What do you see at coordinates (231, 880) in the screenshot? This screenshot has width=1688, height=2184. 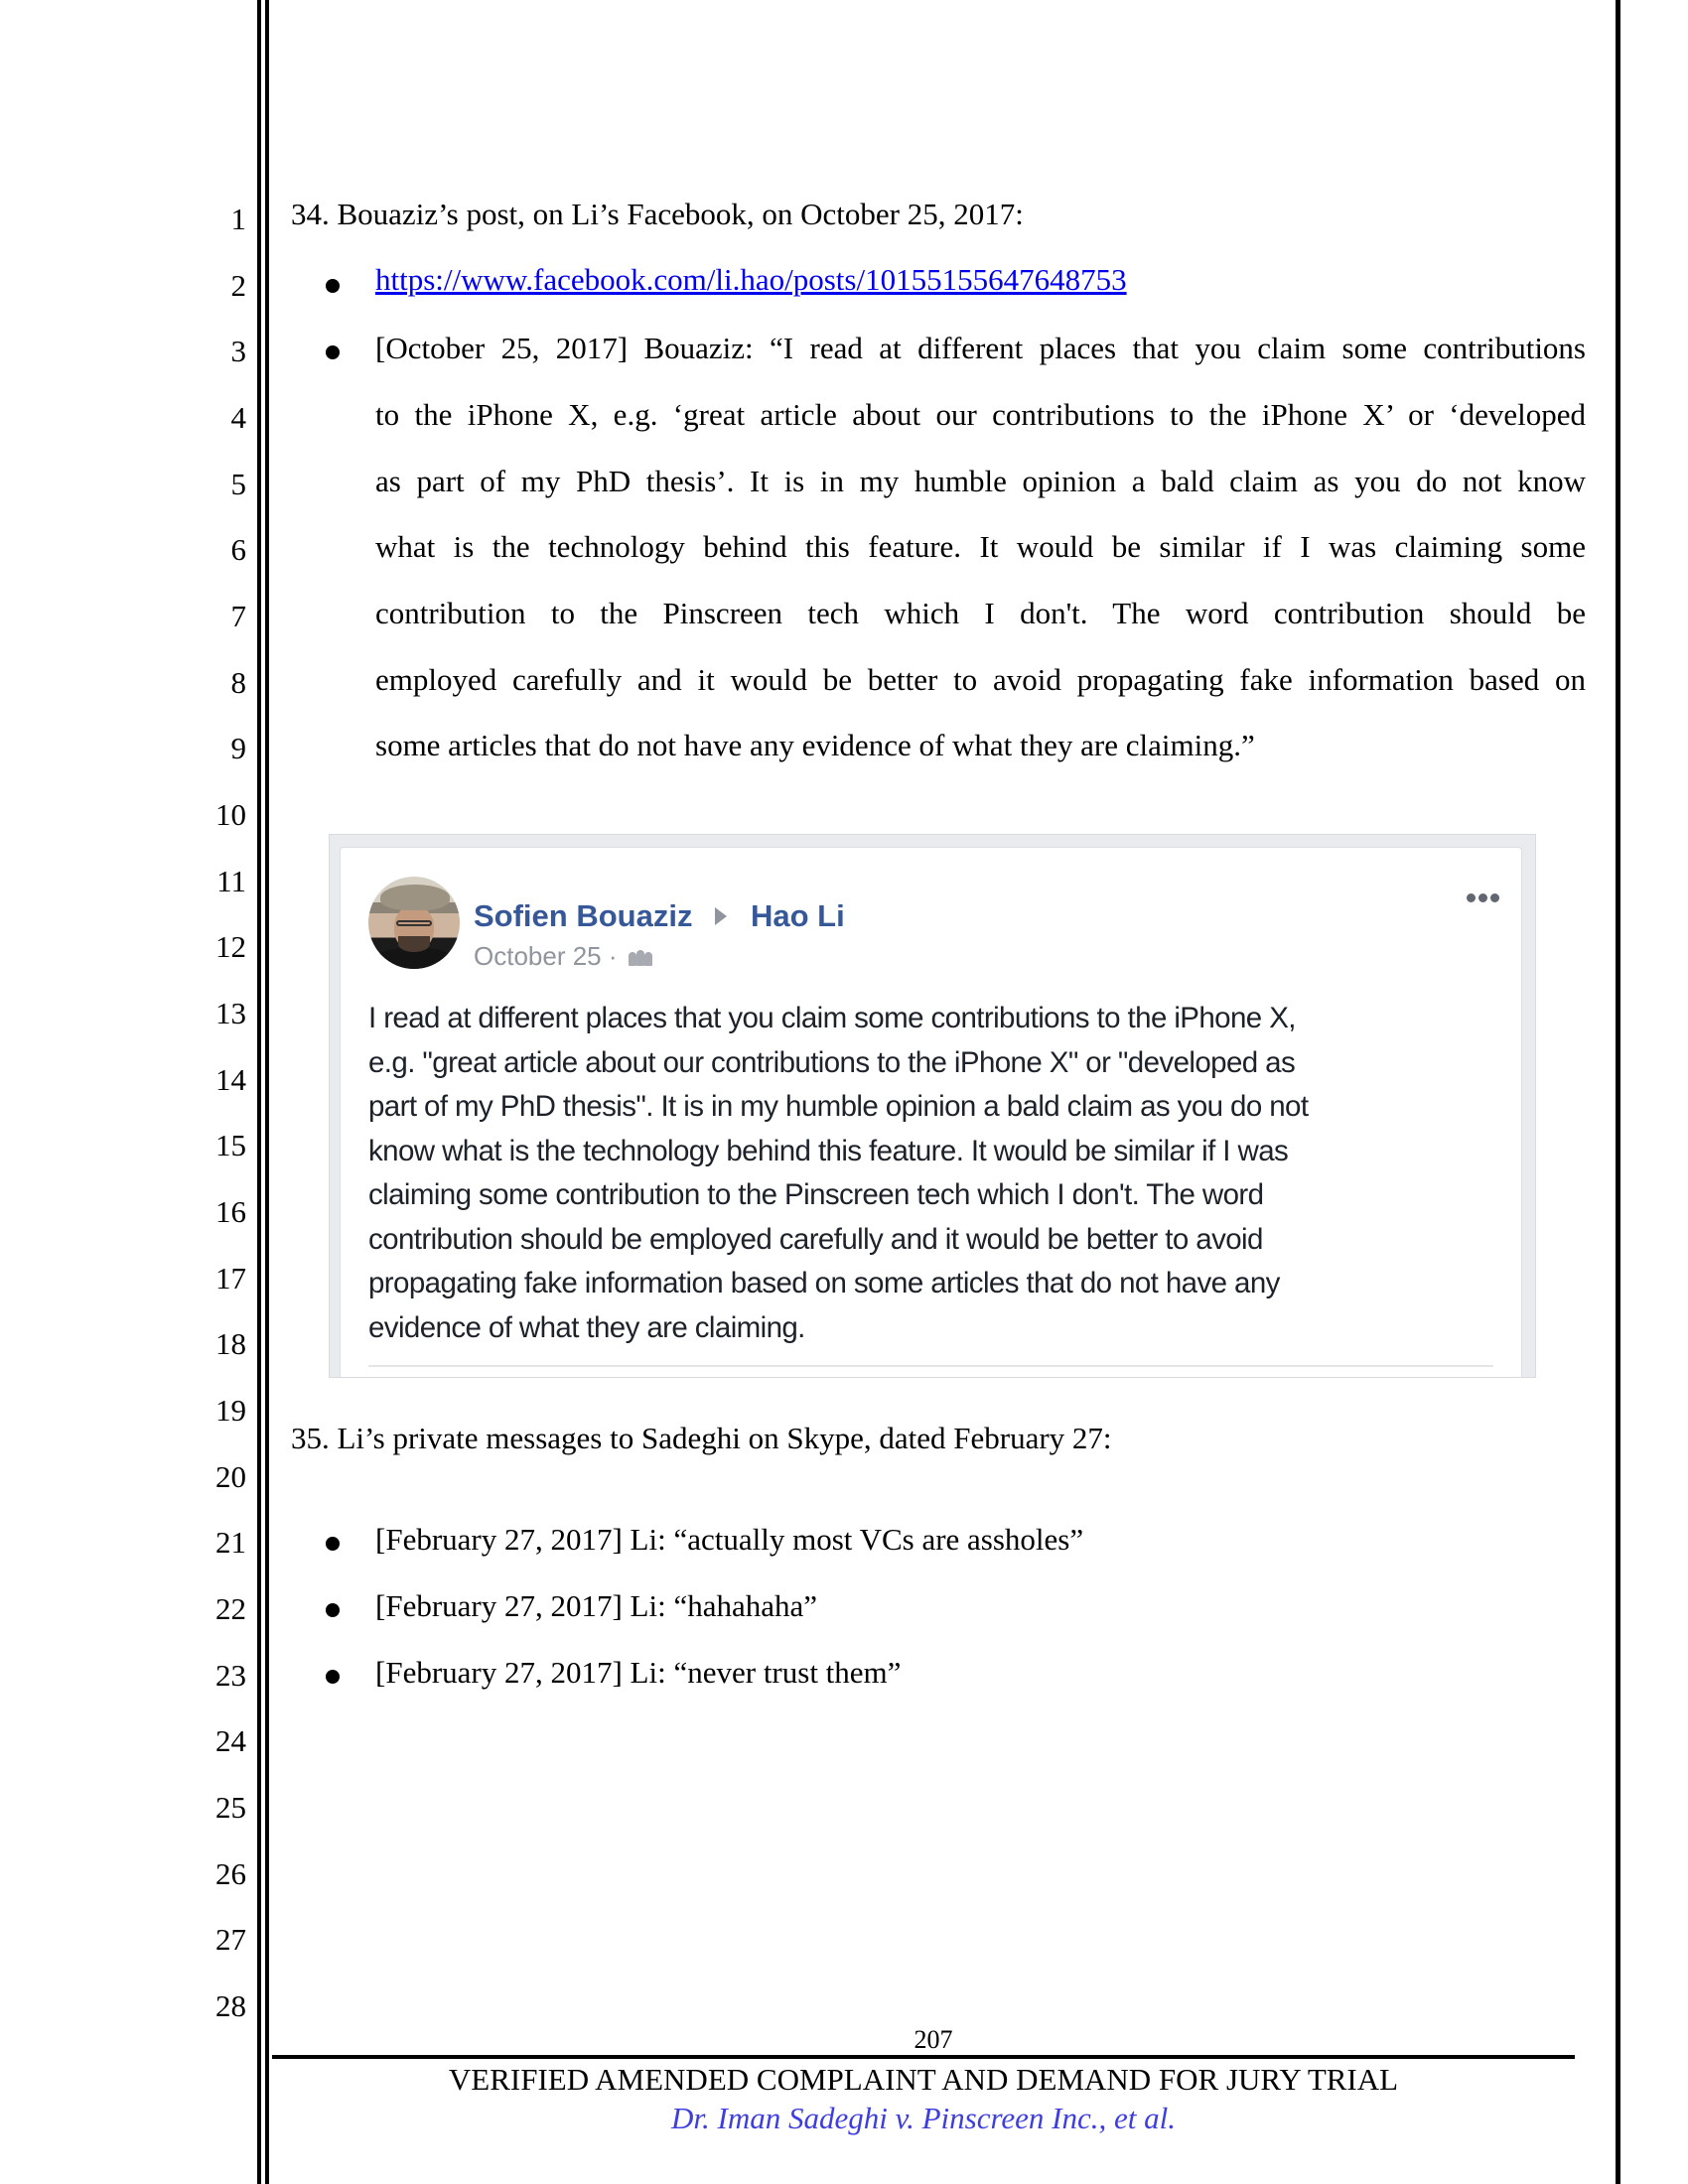 I see `line-number: 11` at bounding box center [231, 880].